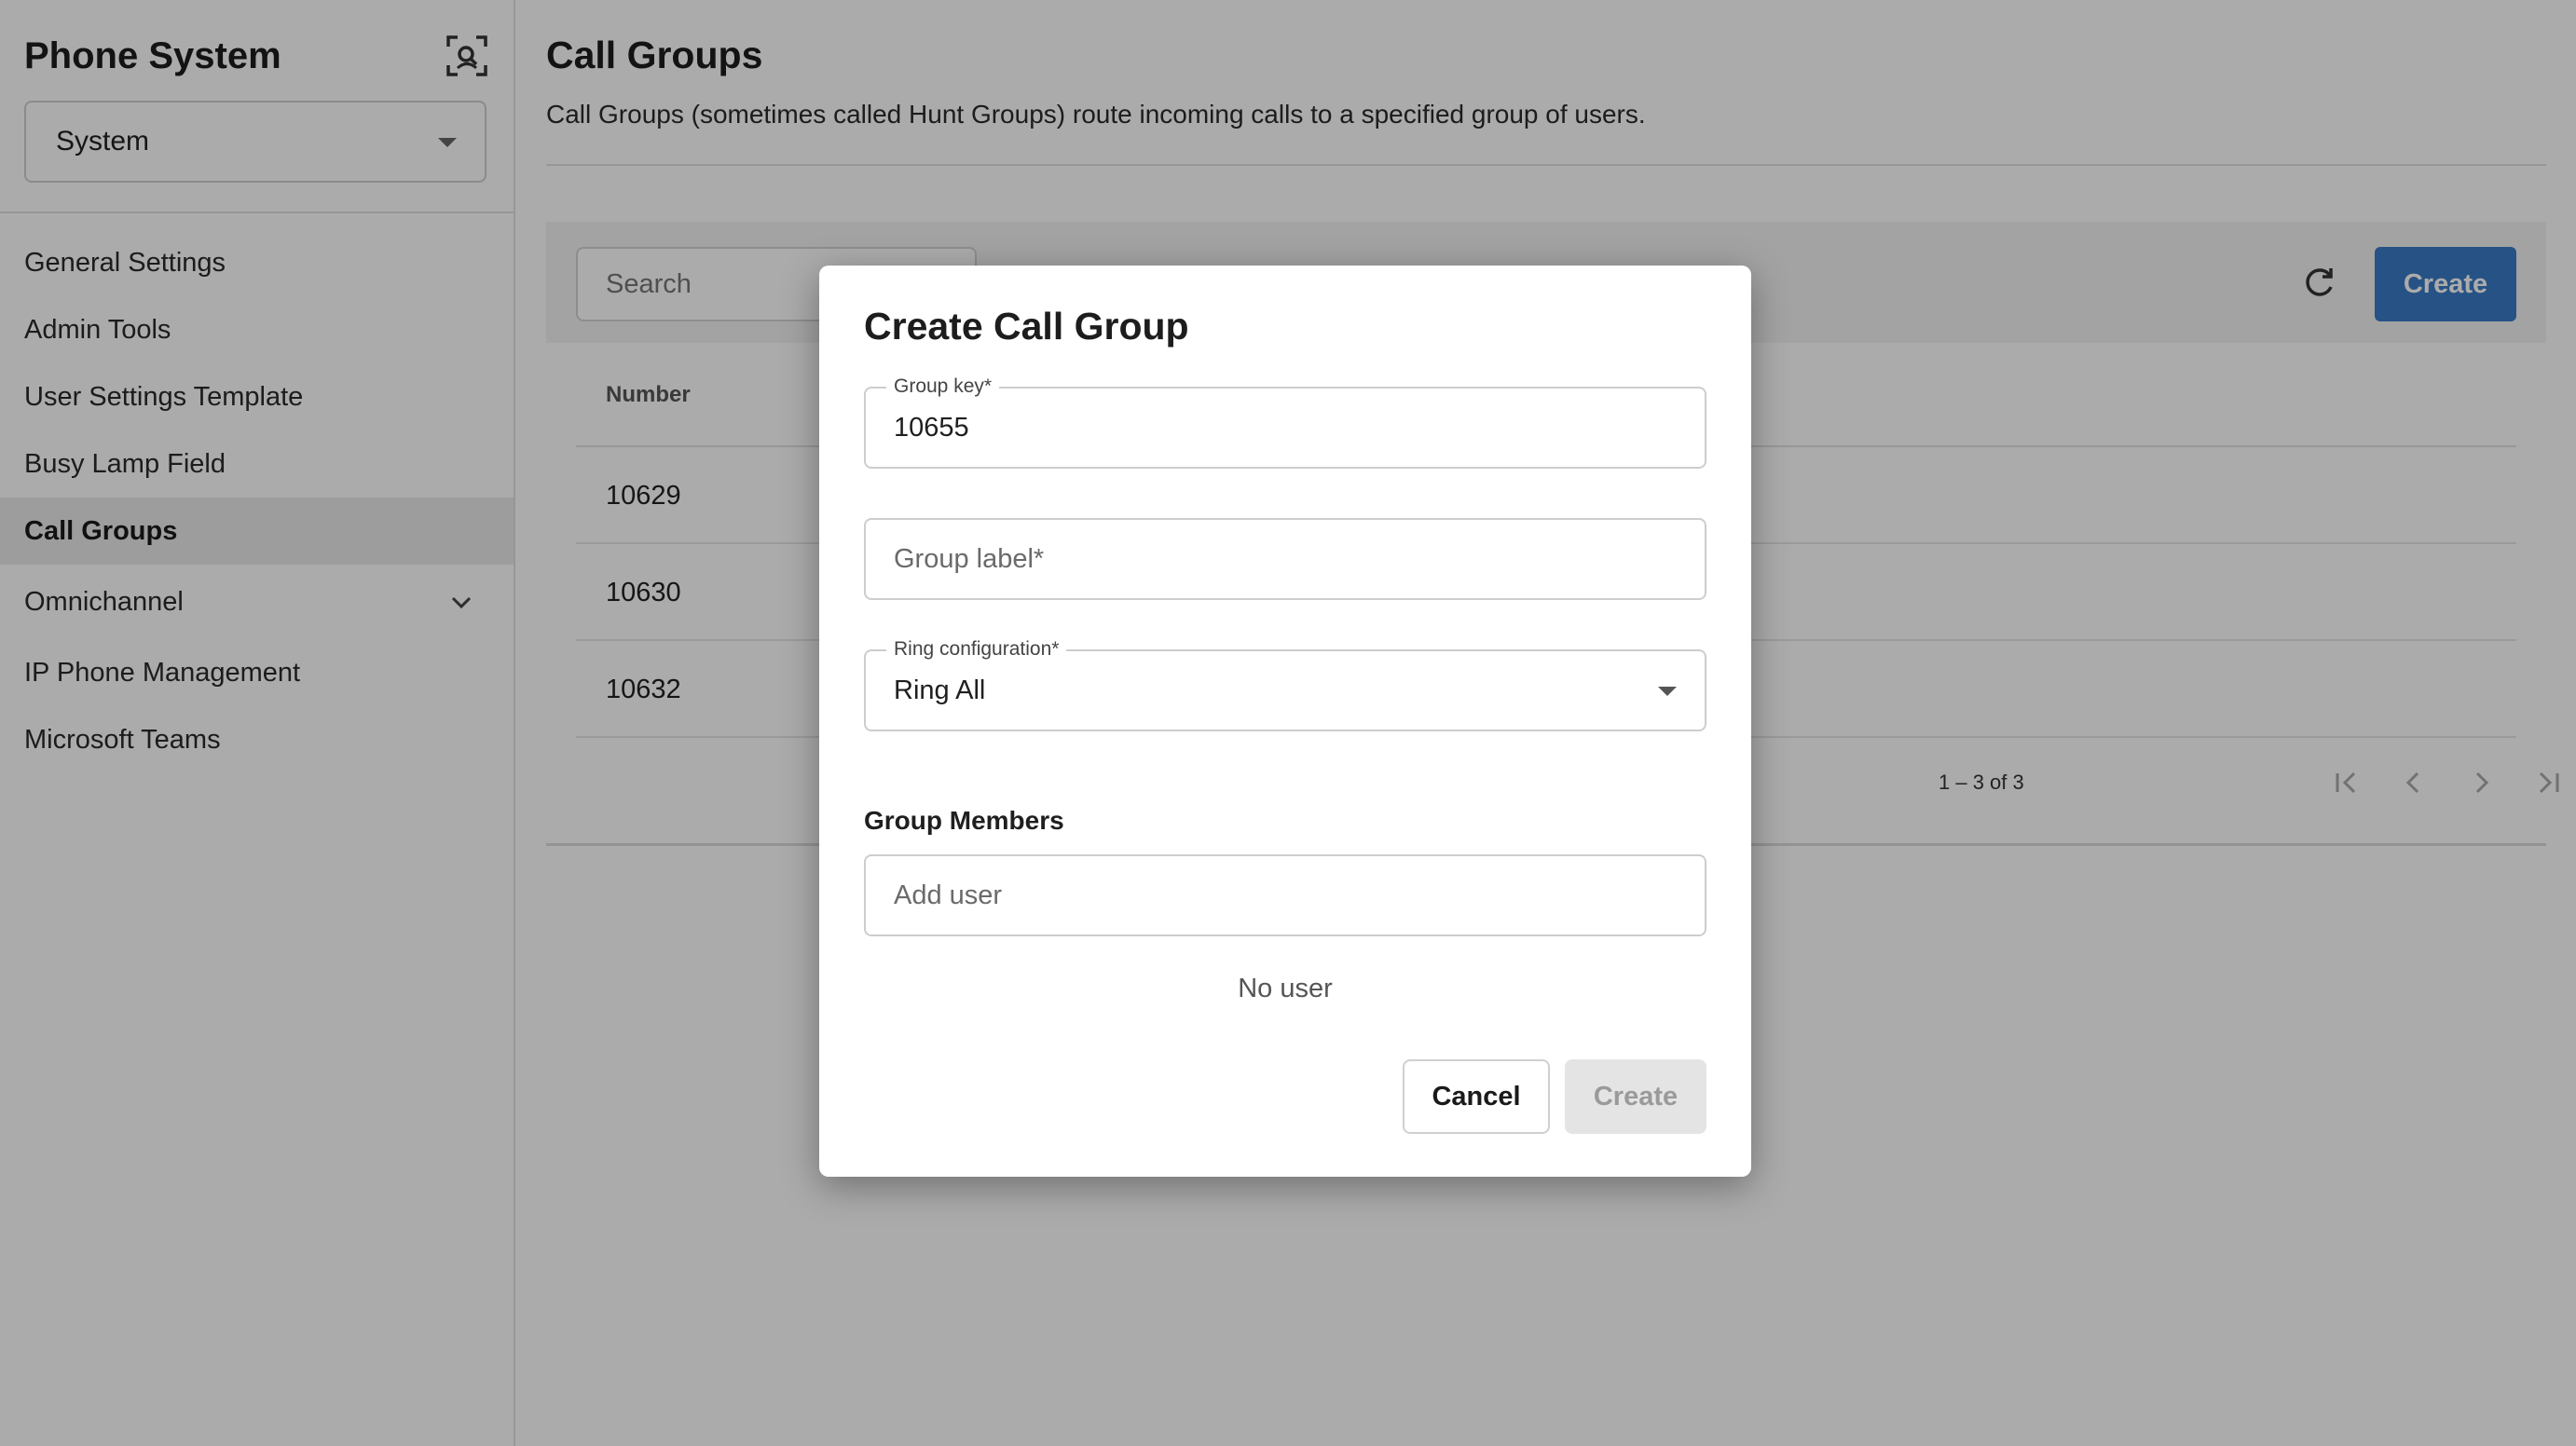  I want to click on cancel-button: Cancel, so click(1476, 1096).